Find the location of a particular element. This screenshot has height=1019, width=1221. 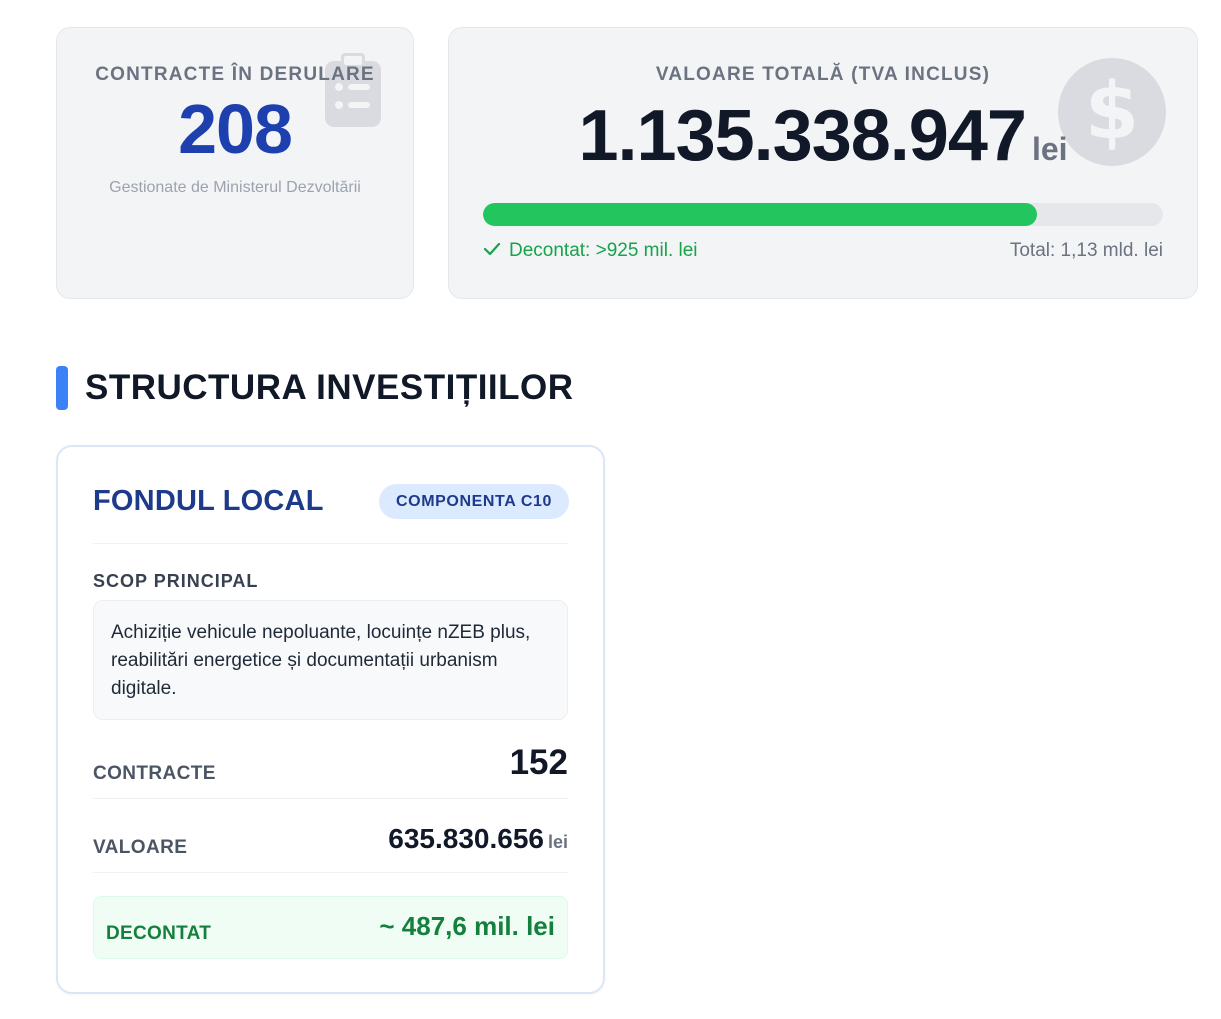

section-heading: STRUCTURA INVESTIȚIILOR is located at coordinates (315, 388).